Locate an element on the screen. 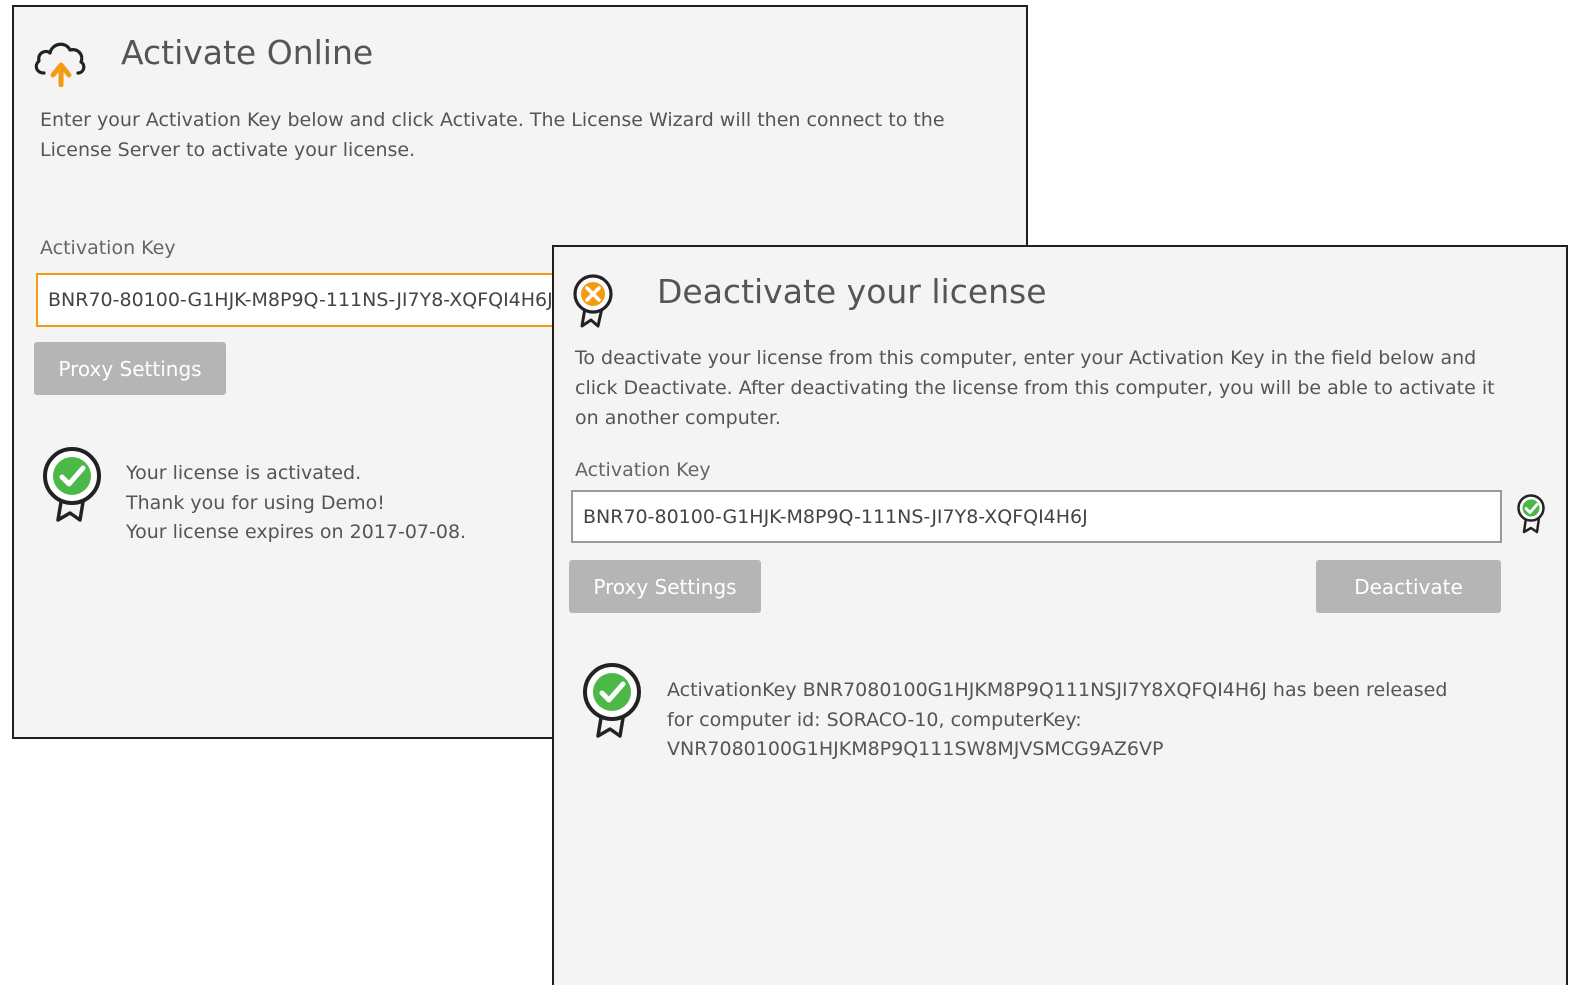 This screenshot has height=985, width=1586. status-line: Your license is activated. is located at coordinates (244, 473).